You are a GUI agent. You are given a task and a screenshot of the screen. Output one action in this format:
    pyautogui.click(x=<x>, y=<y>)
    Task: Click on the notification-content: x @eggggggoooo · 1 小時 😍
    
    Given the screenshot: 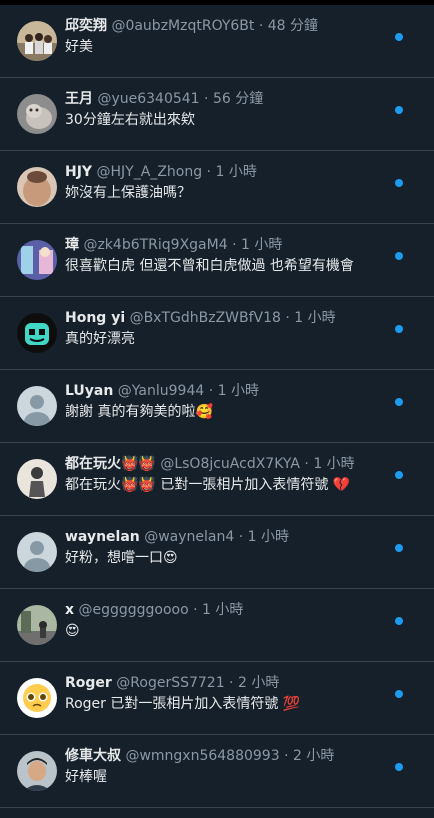 What is the action you would take?
    pyautogui.click(x=214, y=621)
    